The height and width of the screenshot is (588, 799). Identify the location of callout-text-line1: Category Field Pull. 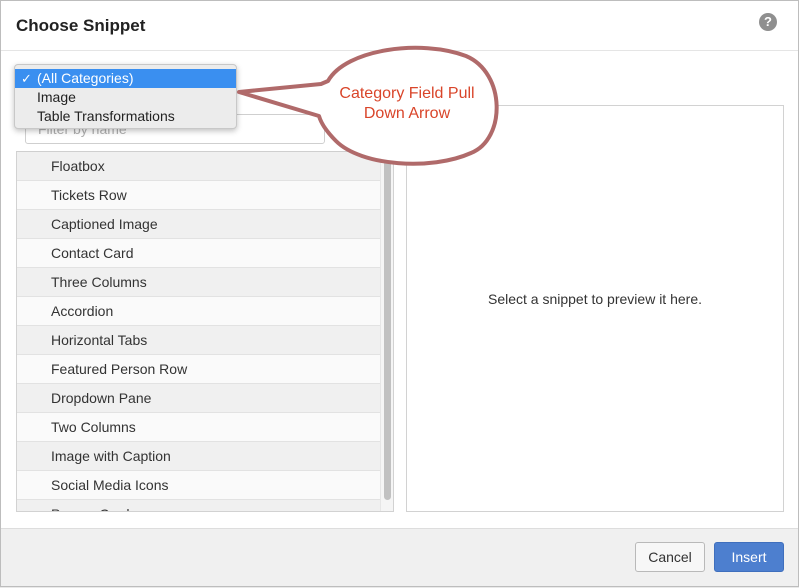
(407, 93).